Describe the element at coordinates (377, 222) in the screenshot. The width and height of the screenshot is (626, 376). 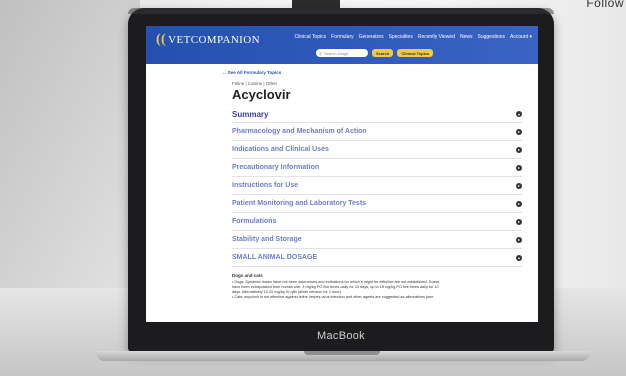
I see `section-formulations: Formulations ▸` at that location.